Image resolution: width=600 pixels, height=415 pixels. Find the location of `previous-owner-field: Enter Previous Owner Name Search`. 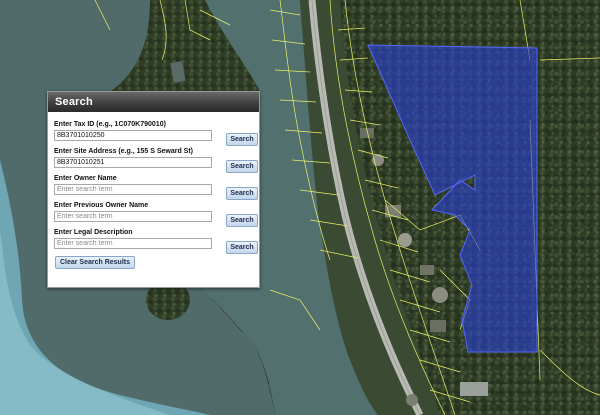

previous-owner-field: Enter Previous Owner Name Search is located at coordinates (156, 215).